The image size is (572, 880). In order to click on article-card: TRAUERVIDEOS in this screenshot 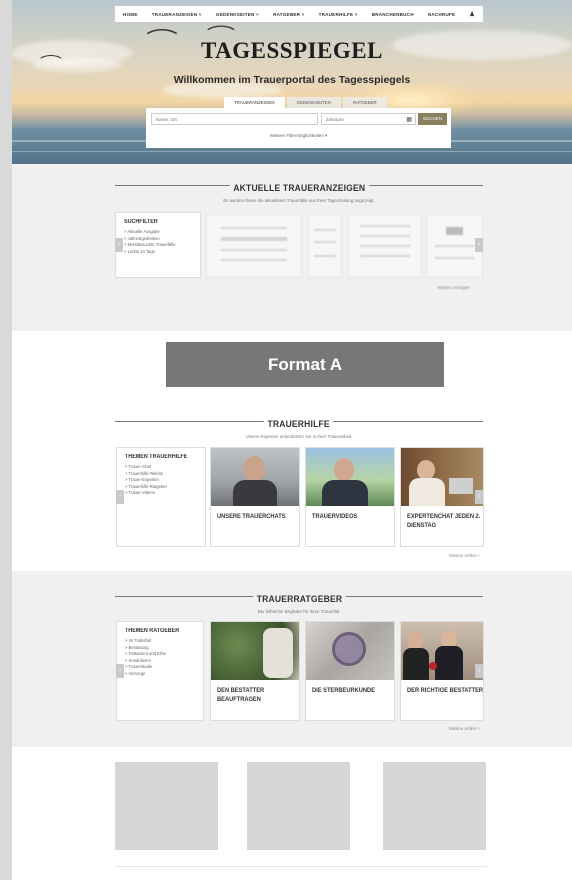, I will do `click(350, 497)`.